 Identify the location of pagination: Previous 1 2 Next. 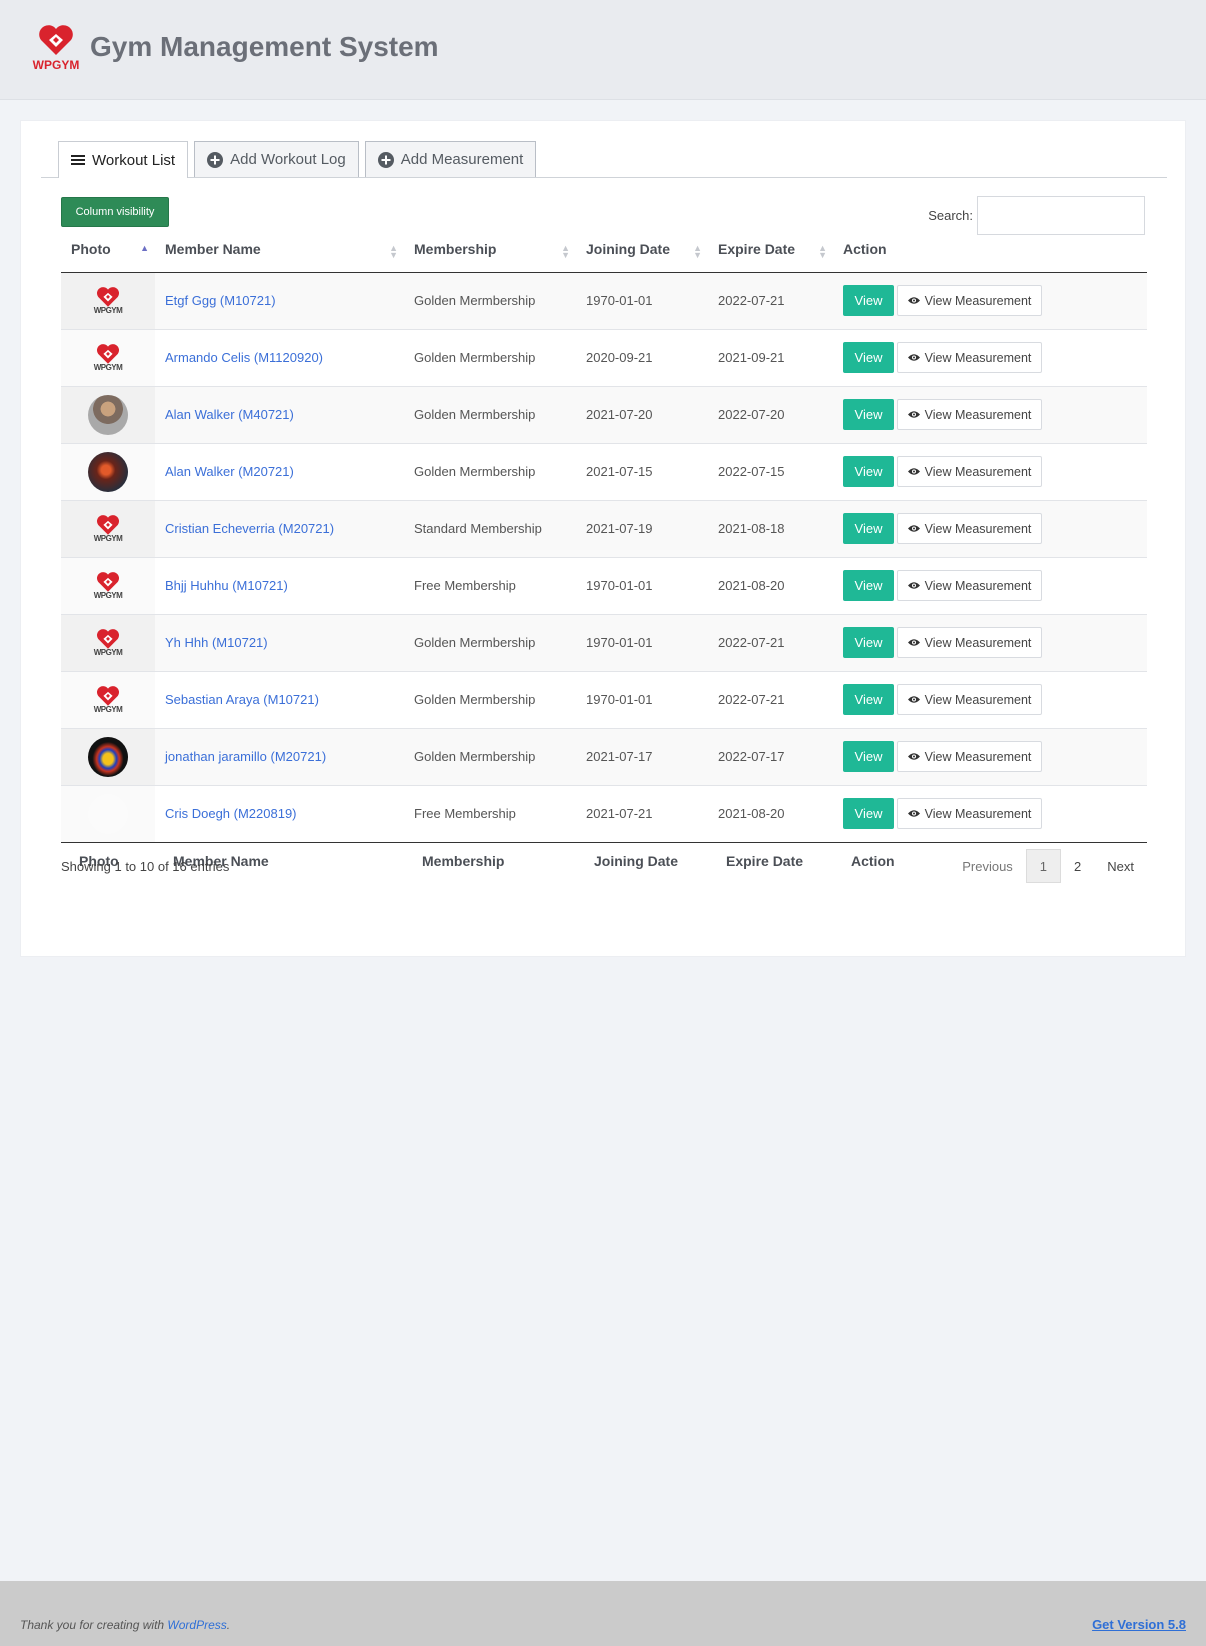
(1048, 866).